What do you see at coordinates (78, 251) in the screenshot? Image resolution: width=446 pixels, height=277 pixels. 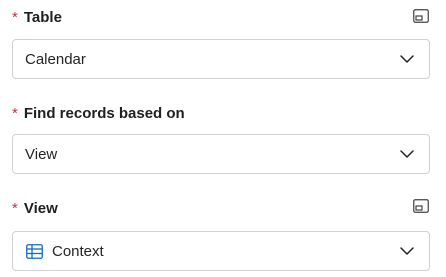 I see `view-select-value: Context` at bounding box center [78, 251].